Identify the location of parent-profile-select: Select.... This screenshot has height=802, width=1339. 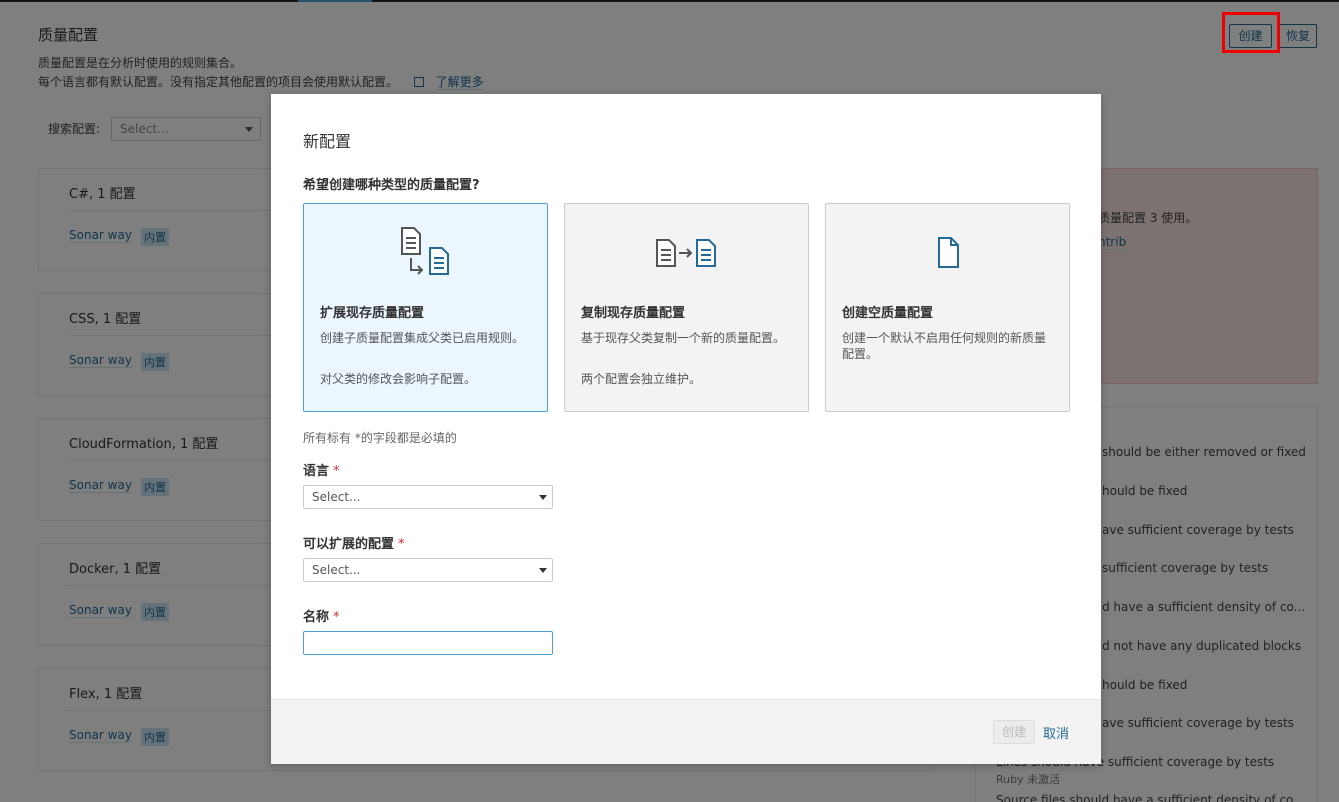
(428, 570).